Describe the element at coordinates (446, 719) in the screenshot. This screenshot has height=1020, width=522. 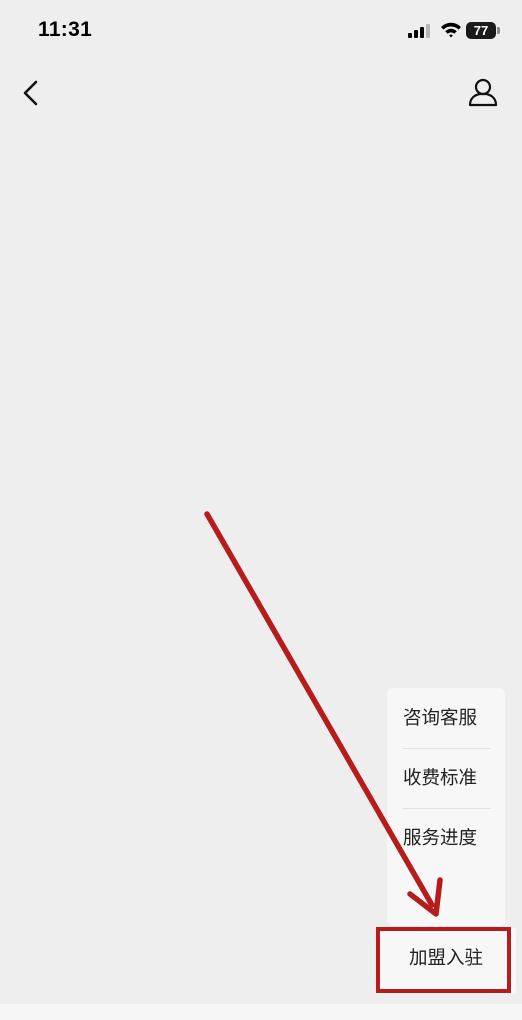
I see `menu-item-consult-service: 咨询客服` at that location.